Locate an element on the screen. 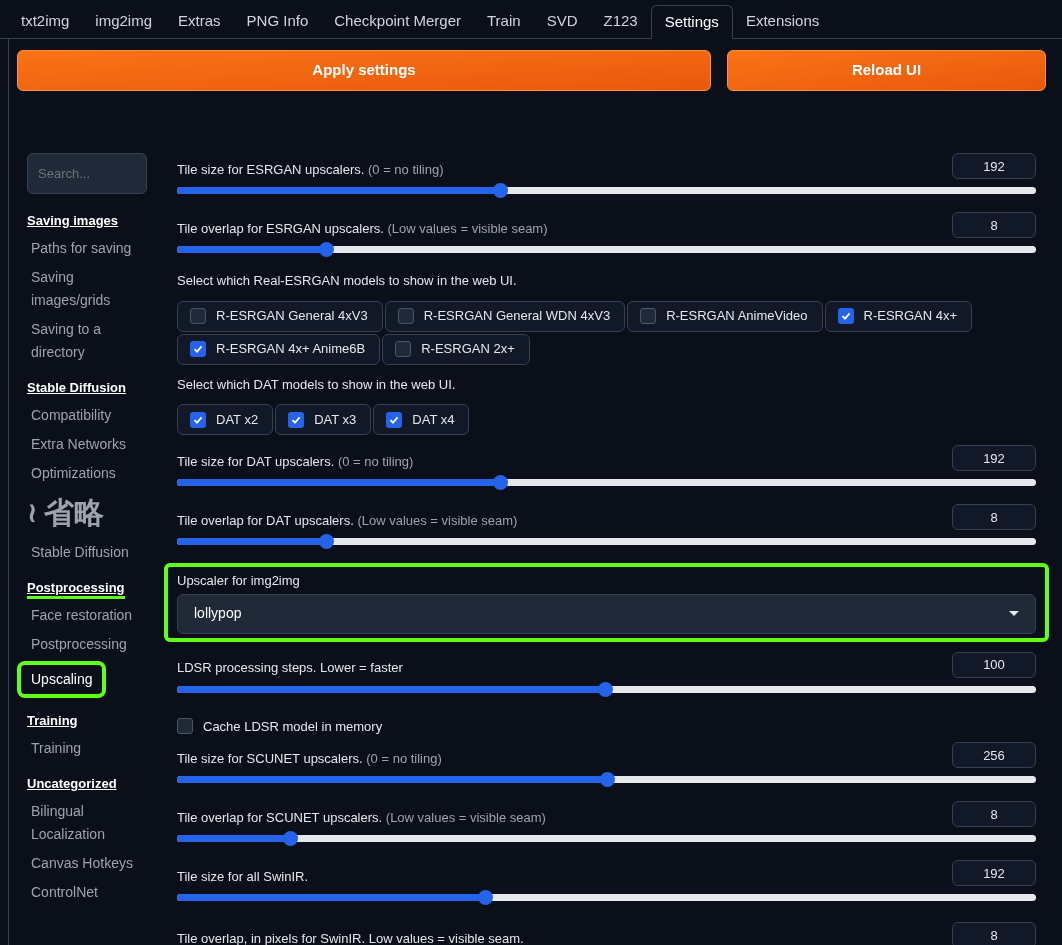 The height and width of the screenshot is (945, 1062). sidebar-item: Saving to a directory is located at coordinates (92, 341).